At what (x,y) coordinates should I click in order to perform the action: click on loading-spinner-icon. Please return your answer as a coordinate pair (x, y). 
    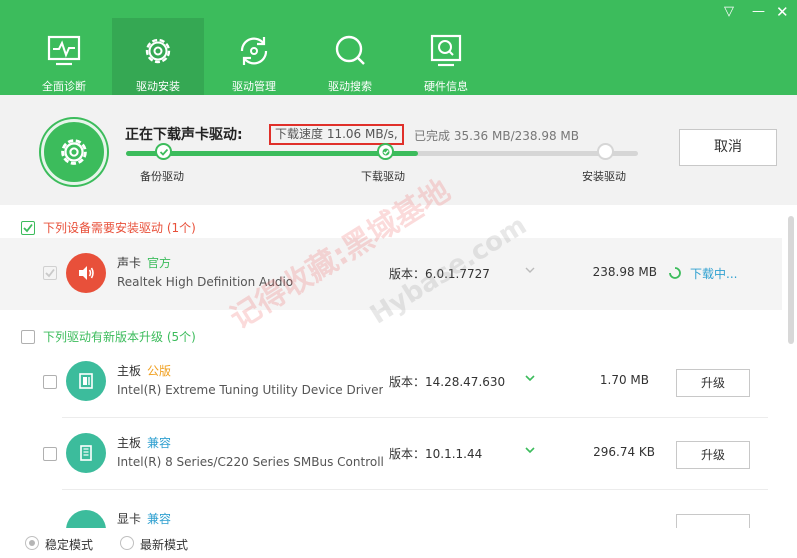
    Looking at the image, I should click on (675, 273).